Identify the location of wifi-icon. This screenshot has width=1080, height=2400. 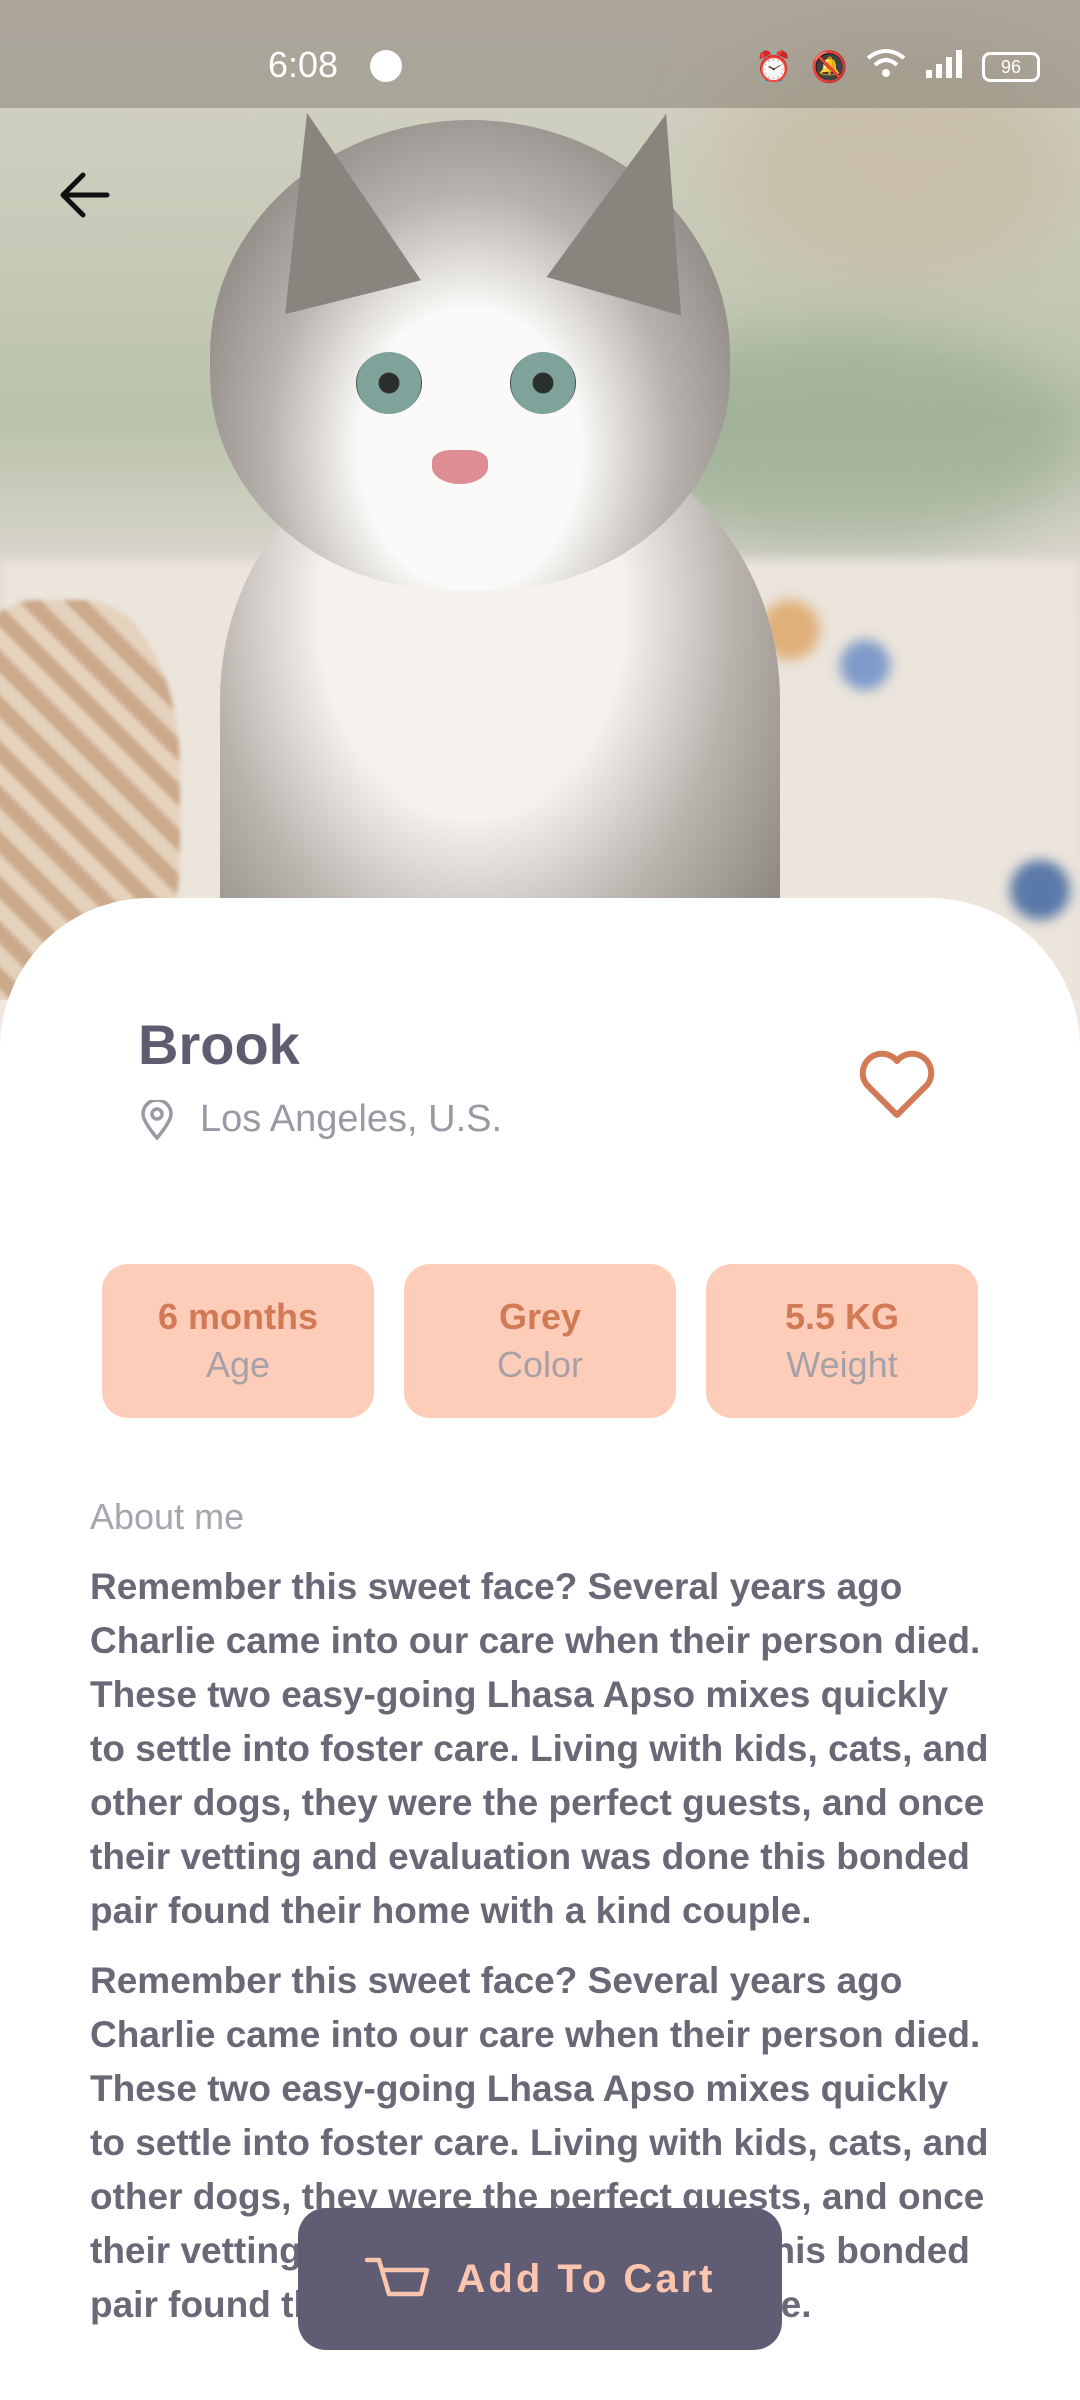
(886, 67).